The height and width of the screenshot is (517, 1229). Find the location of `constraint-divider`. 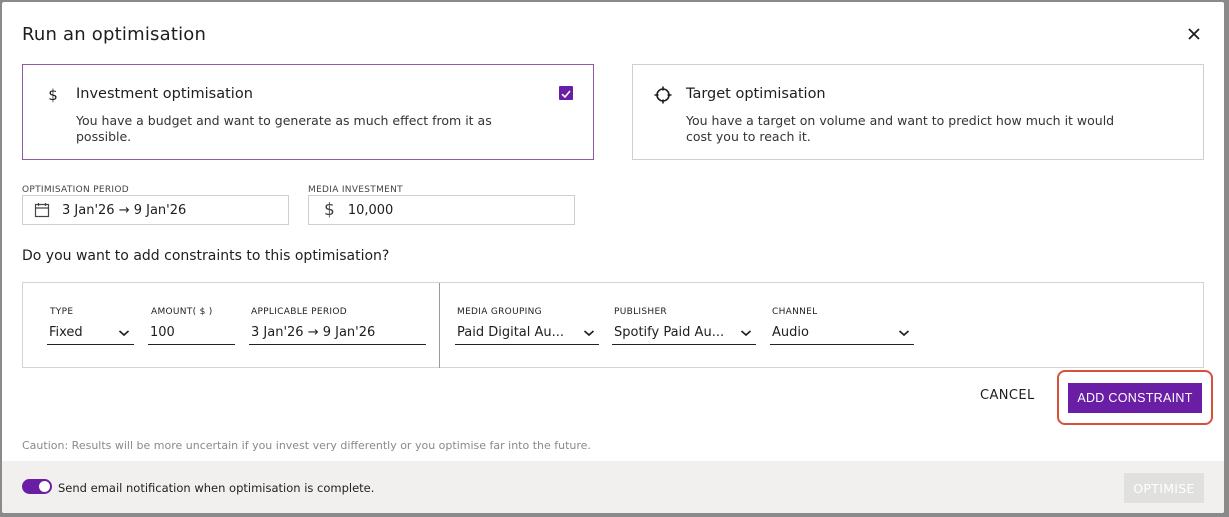

constraint-divider is located at coordinates (439, 325).